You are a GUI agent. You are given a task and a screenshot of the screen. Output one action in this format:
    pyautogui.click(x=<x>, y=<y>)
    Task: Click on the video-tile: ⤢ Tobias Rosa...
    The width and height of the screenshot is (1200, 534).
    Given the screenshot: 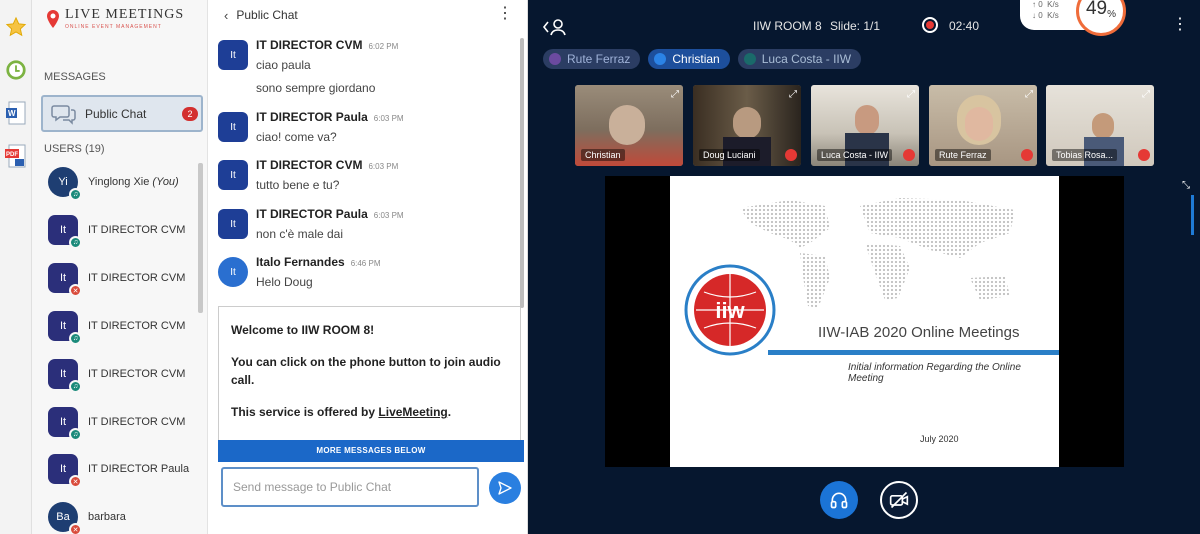 What is the action you would take?
    pyautogui.click(x=1100, y=125)
    